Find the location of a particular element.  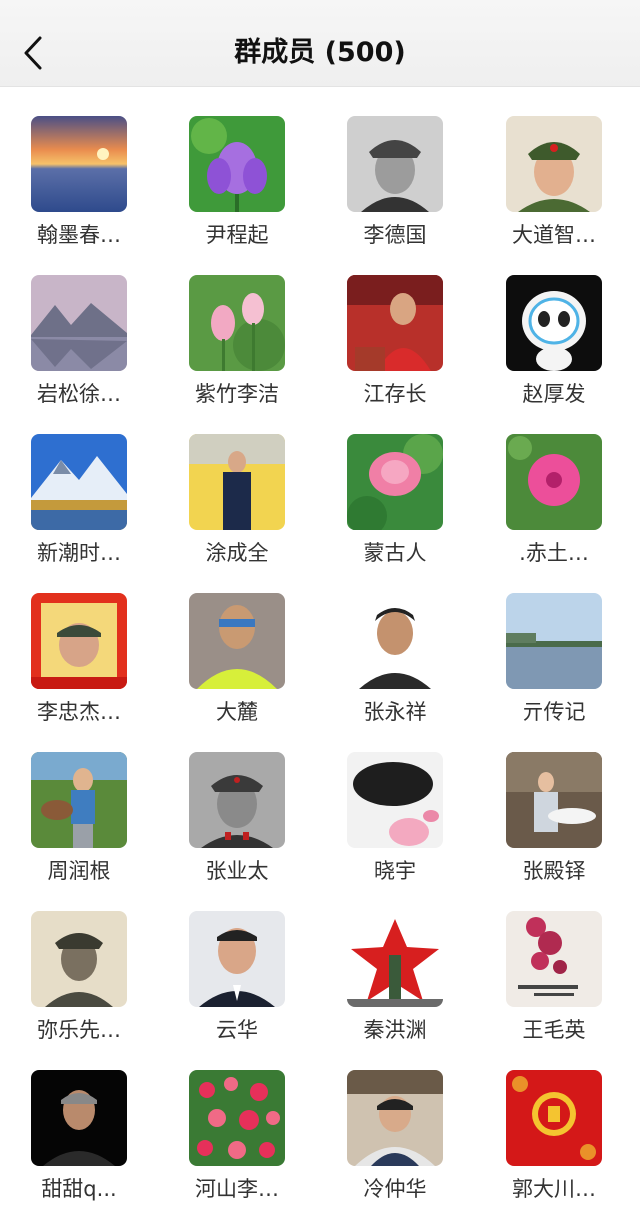

nav-bar: 群成员 (500) is located at coordinates (320, 43).